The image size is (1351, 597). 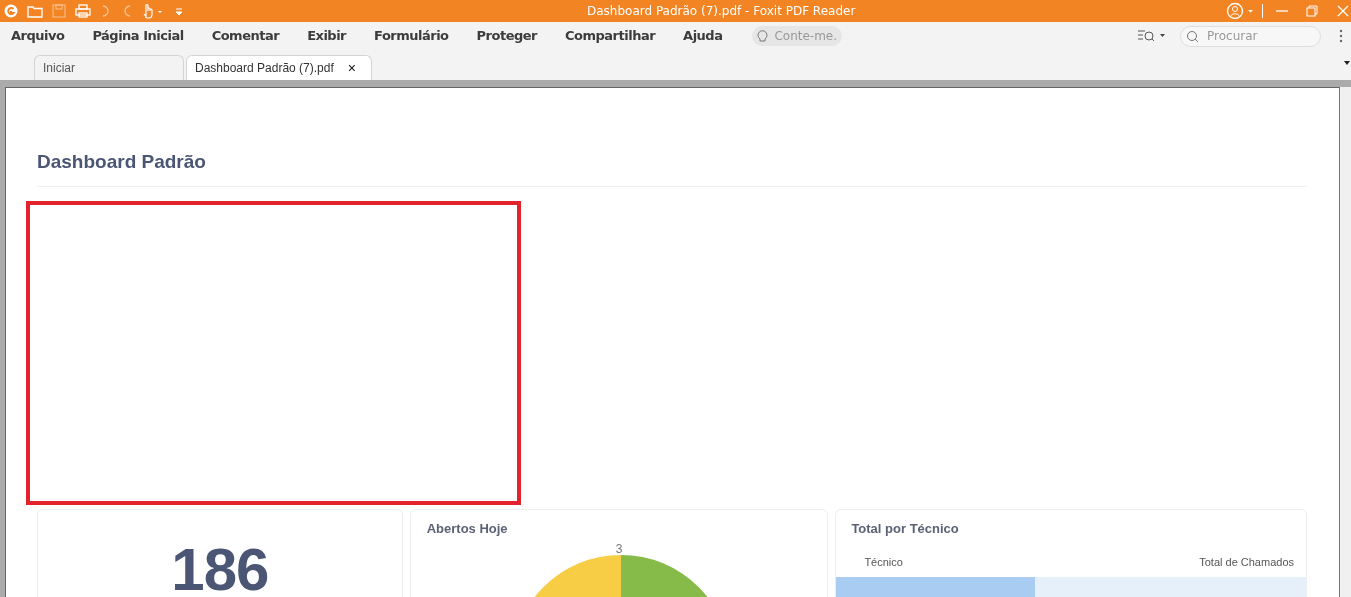 What do you see at coordinates (763, 36) in the screenshot?
I see `lightbulb-icon` at bounding box center [763, 36].